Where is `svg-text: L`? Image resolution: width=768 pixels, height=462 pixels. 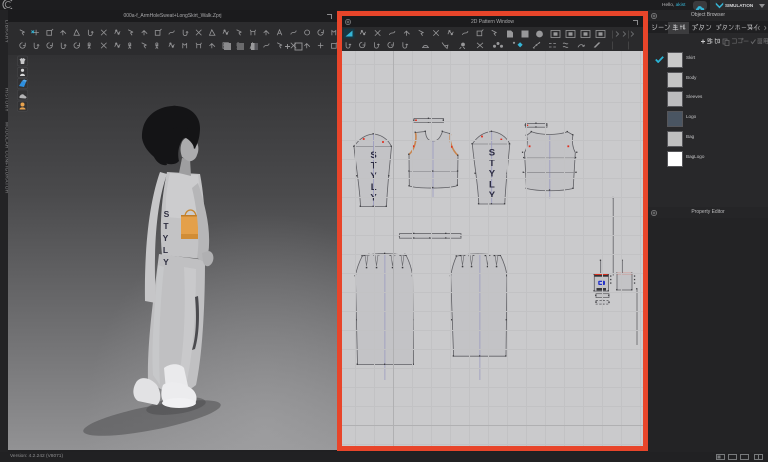 svg-text: L is located at coordinates (165, 250).